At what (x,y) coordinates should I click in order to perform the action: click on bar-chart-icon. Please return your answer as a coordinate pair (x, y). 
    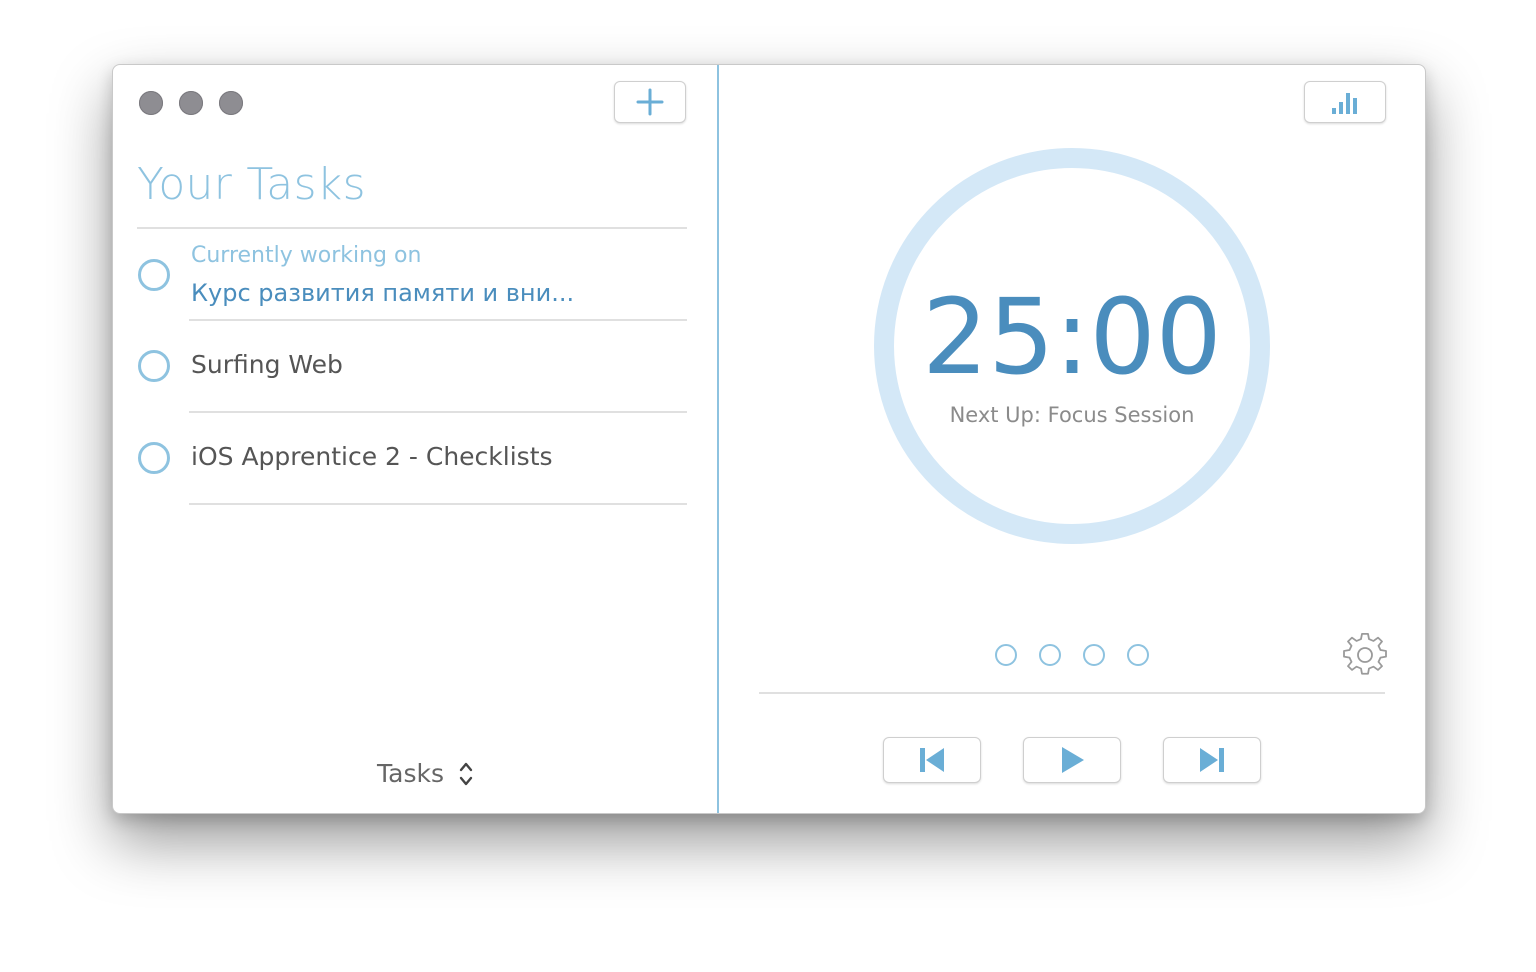
    Looking at the image, I should click on (1344, 103).